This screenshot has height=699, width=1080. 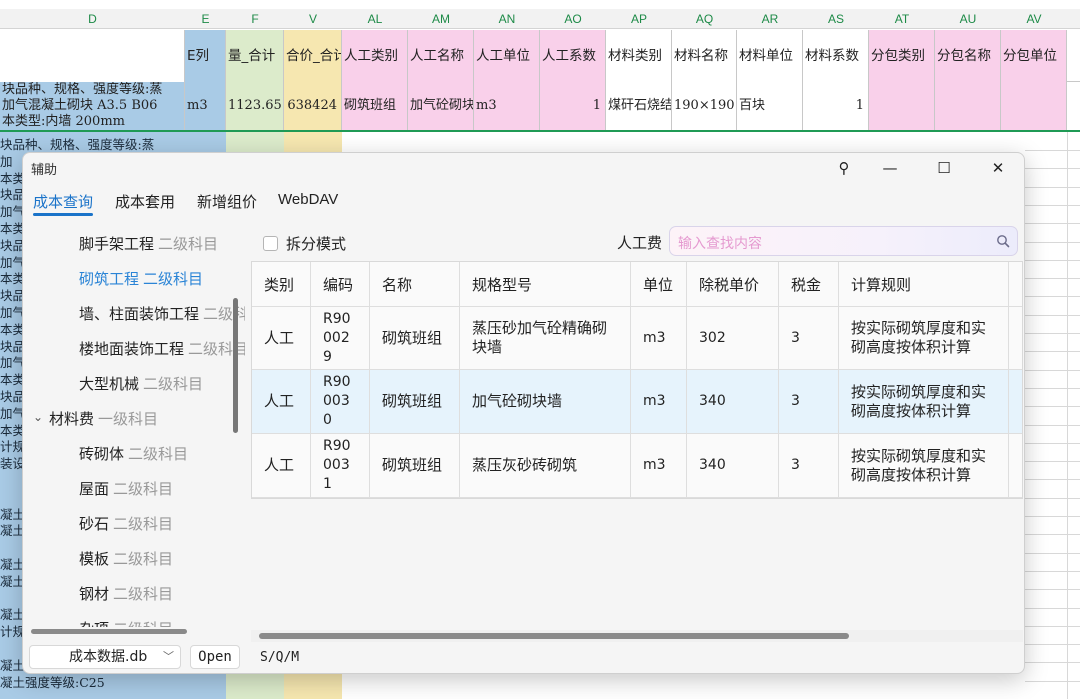 What do you see at coordinates (148, 244) in the screenshot?
I see `tree-item: 脚手架工程 二级科目` at bounding box center [148, 244].